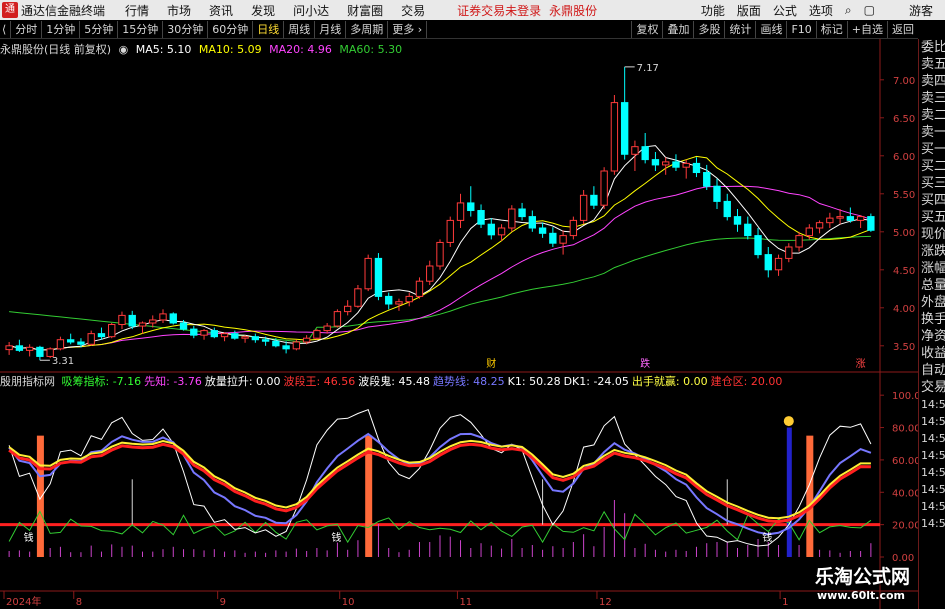 Image resolution: width=945 pixels, height=609 pixels. I want to click on quote-field-18: 收益, so click(932, 353).